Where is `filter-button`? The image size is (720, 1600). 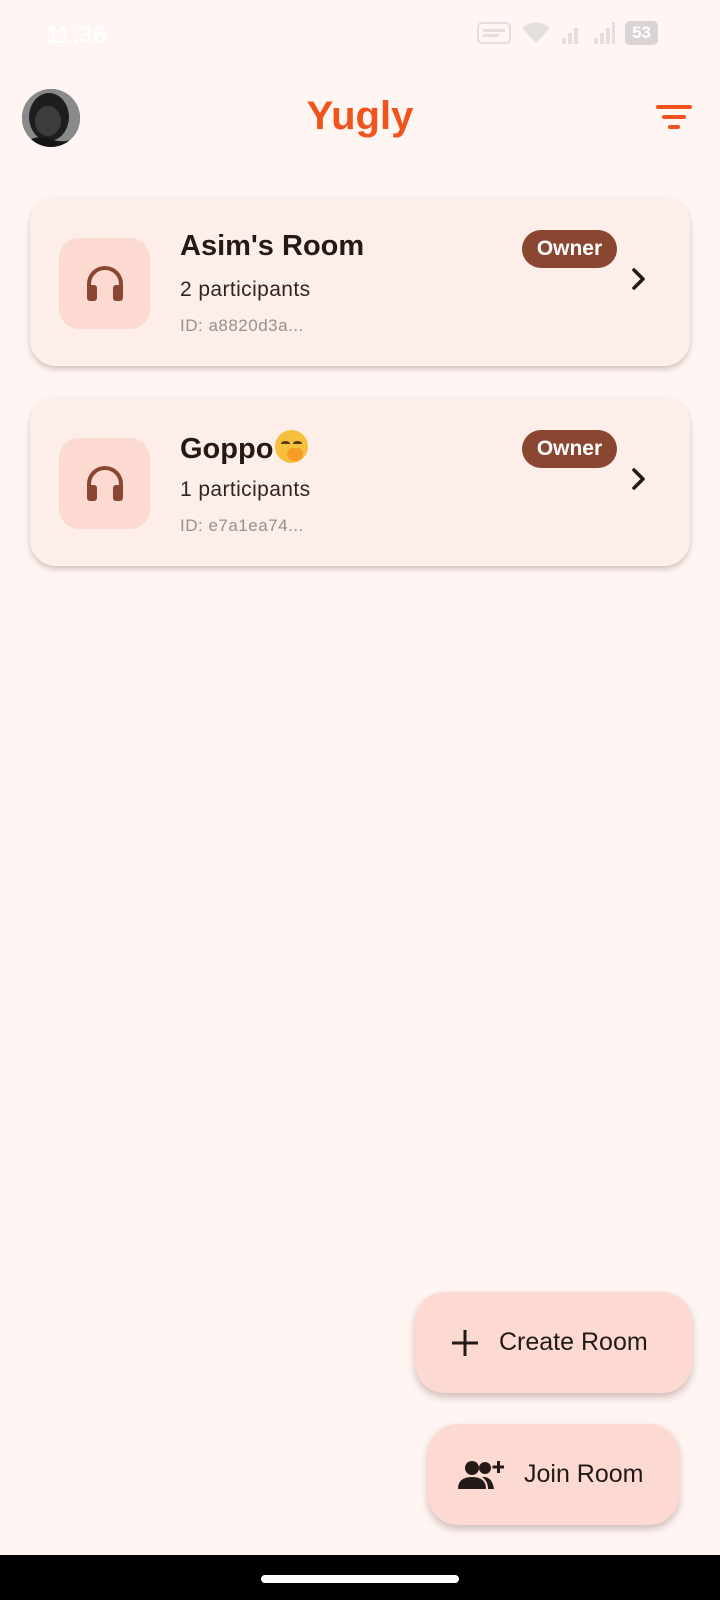 filter-button is located at coordinates (674, 117).